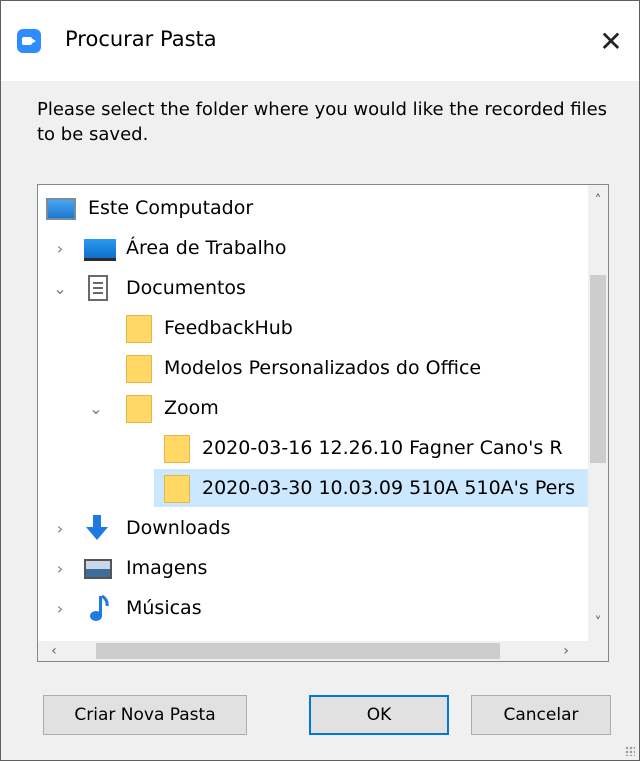 The width and height of the screenshot is (640, 761). I want to click on scroll-right-arrow-icon: ›, so click(566, 651).